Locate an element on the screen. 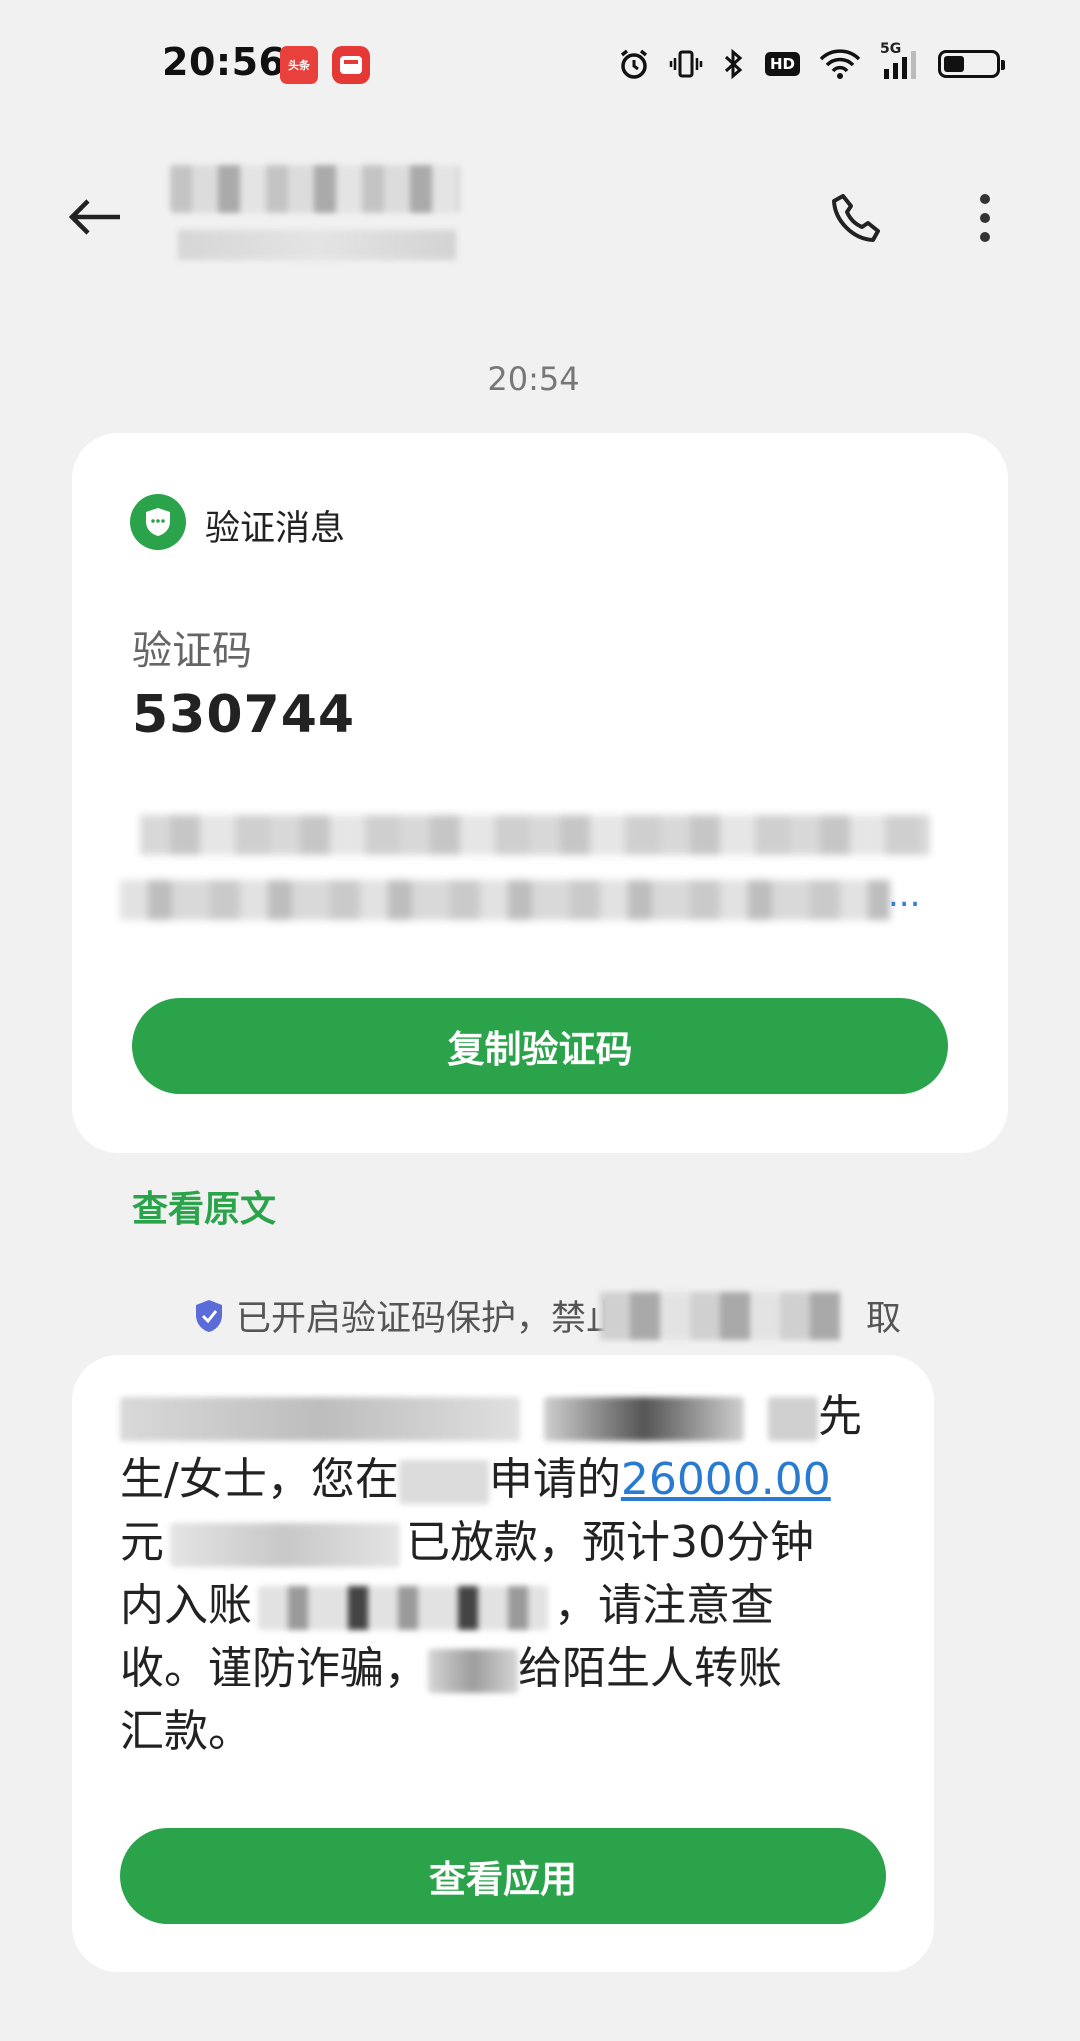 The width and height of the screenshot is (1080, 2041). alarm-icon is located at coordinates (634, 64).